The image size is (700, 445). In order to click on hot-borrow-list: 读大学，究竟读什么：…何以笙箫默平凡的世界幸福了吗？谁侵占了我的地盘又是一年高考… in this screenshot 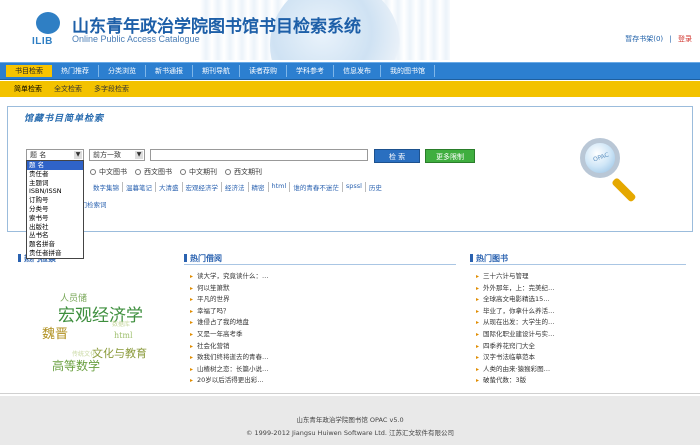, I will do `click(245, 329)`.